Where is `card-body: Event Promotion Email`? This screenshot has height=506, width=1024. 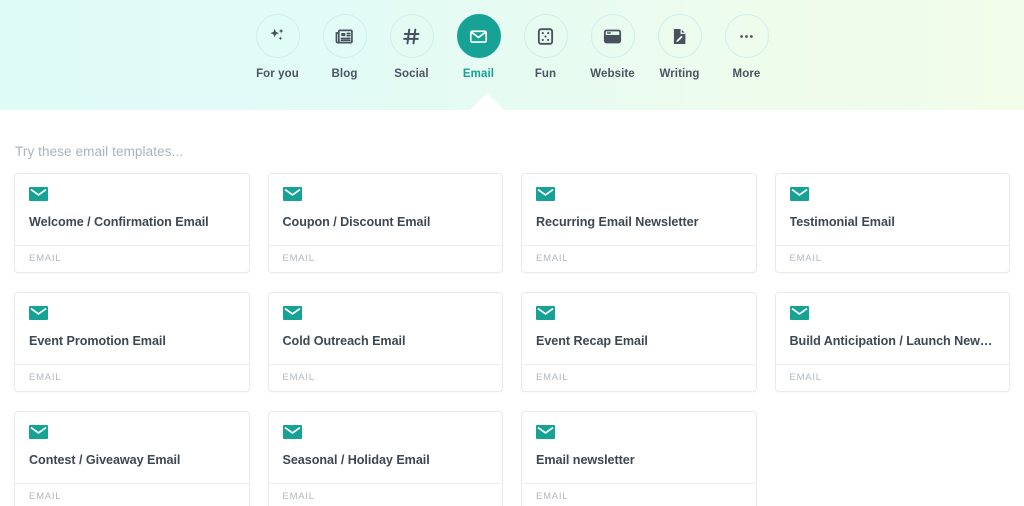 card-body: Event Promotion Email is located at coordinates (132, 328).